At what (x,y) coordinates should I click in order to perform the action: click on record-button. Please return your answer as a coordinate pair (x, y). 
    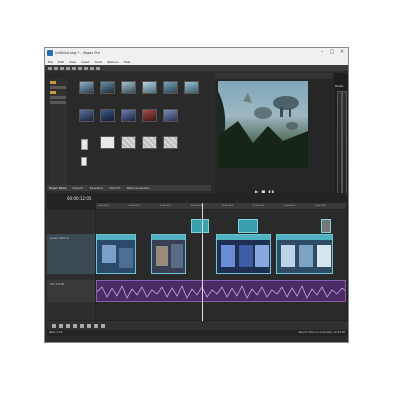
    Looking at the image, I should click on (54, 325).